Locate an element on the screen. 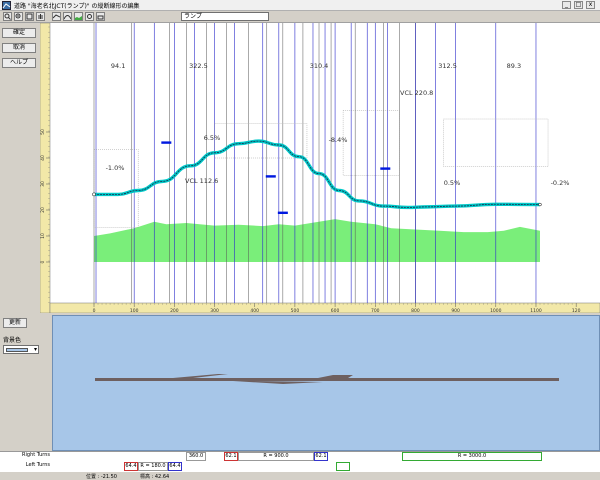  vertical-curve-button is located at coordinates (67, 16).